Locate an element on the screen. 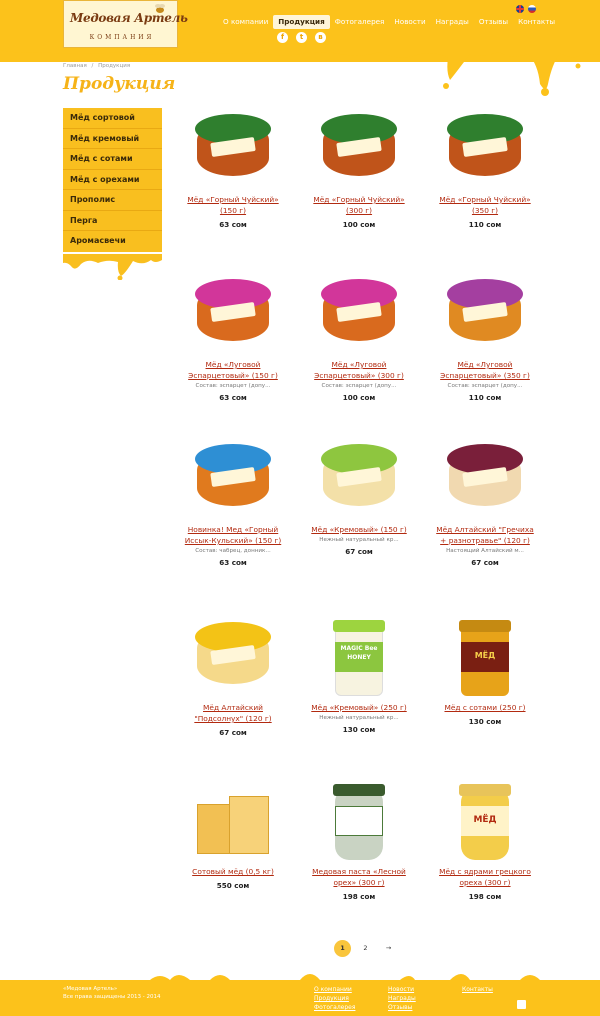 This screenshot has width=600, height=1016. footer-link-products: Продукция is located at coordinates (334, 998).